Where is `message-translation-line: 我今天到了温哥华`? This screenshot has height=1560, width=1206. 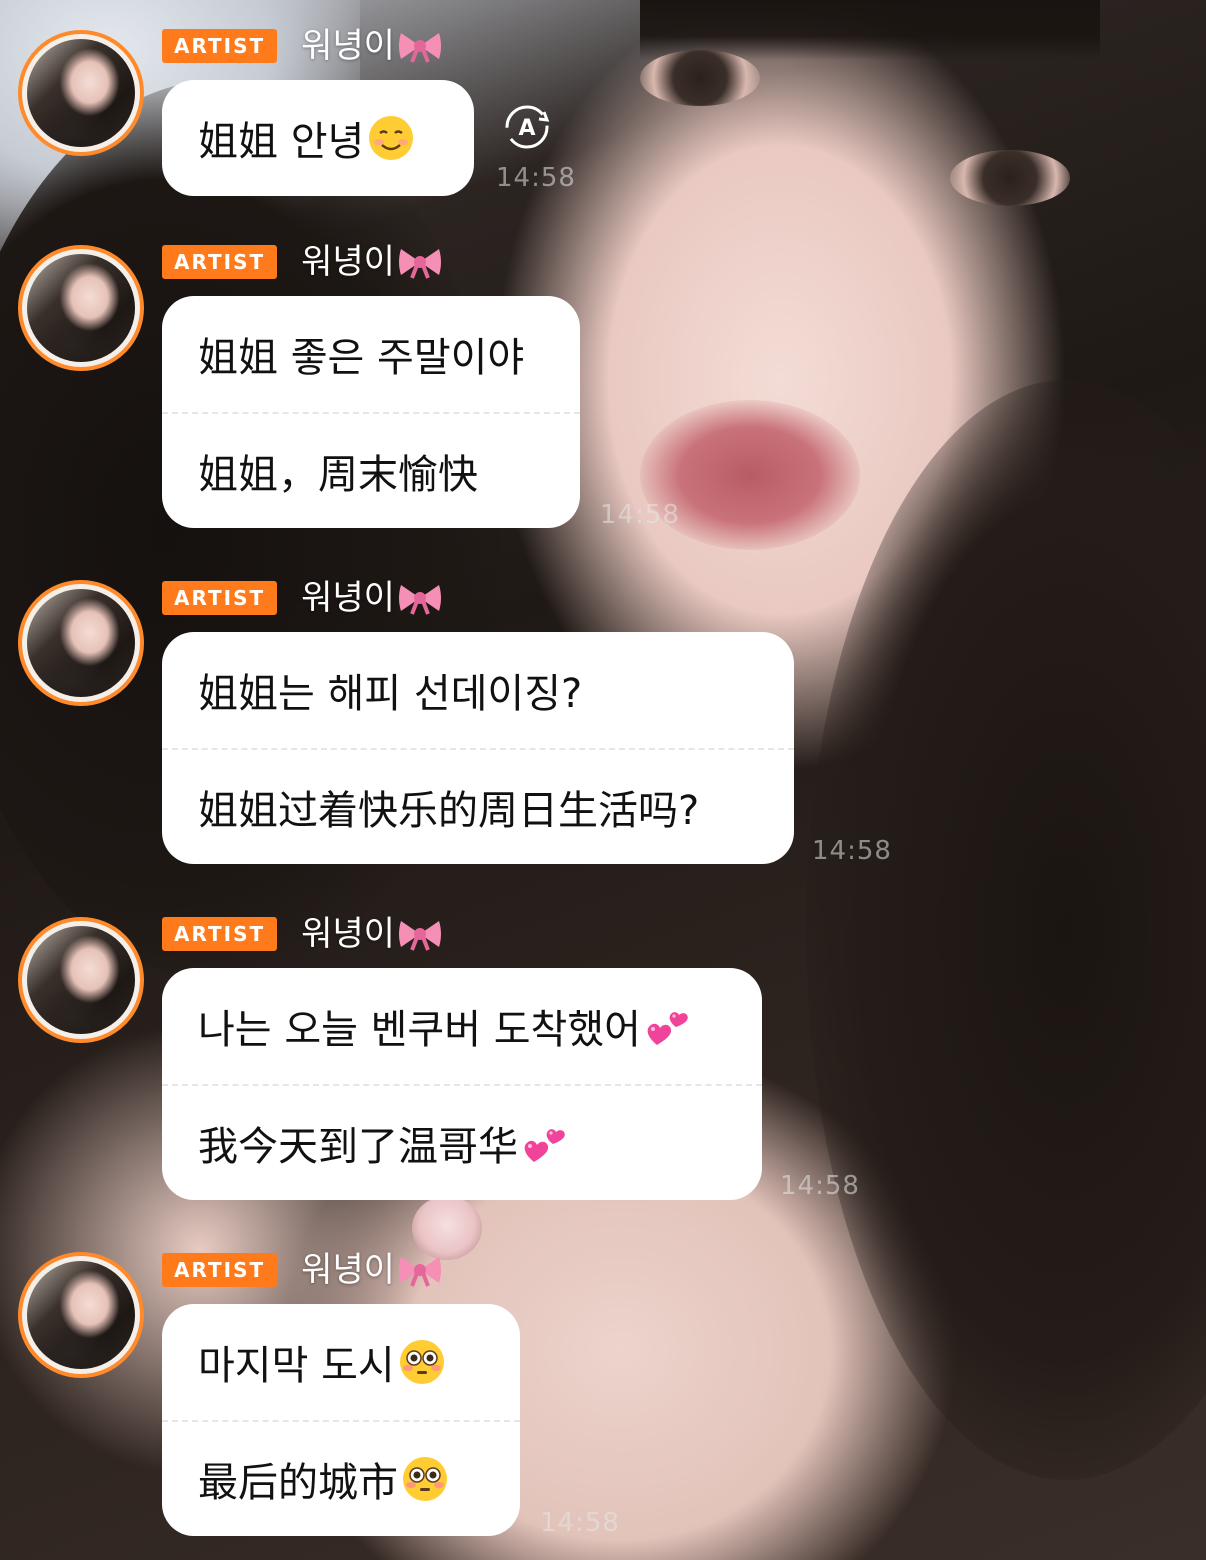
message-translation-line: 我今天到了温哥华 is located at coordinates (462, 1142).